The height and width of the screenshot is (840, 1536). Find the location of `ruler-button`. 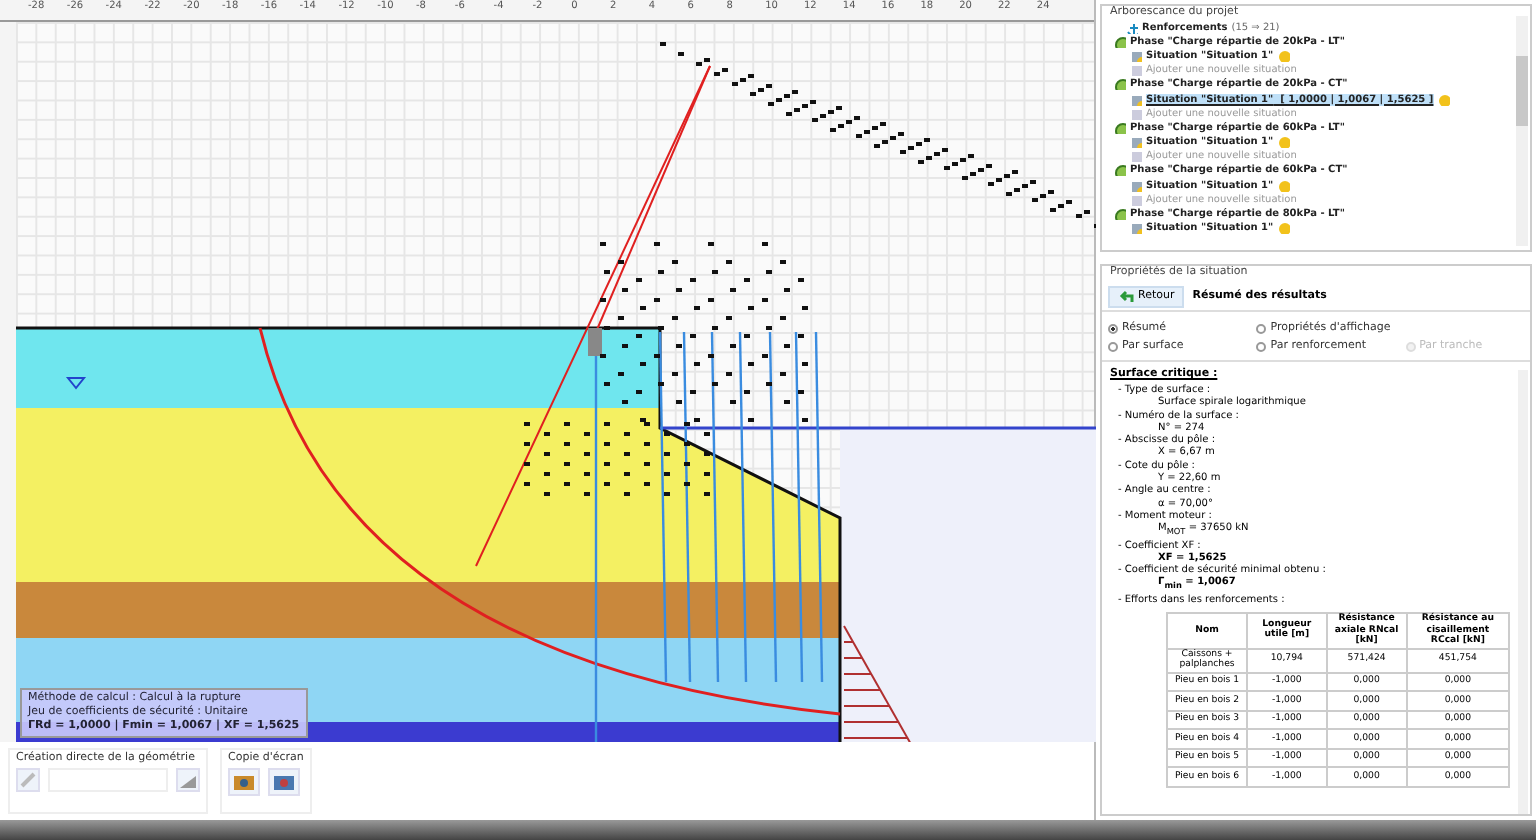

ruler-button is located at coordinates (188, 779).